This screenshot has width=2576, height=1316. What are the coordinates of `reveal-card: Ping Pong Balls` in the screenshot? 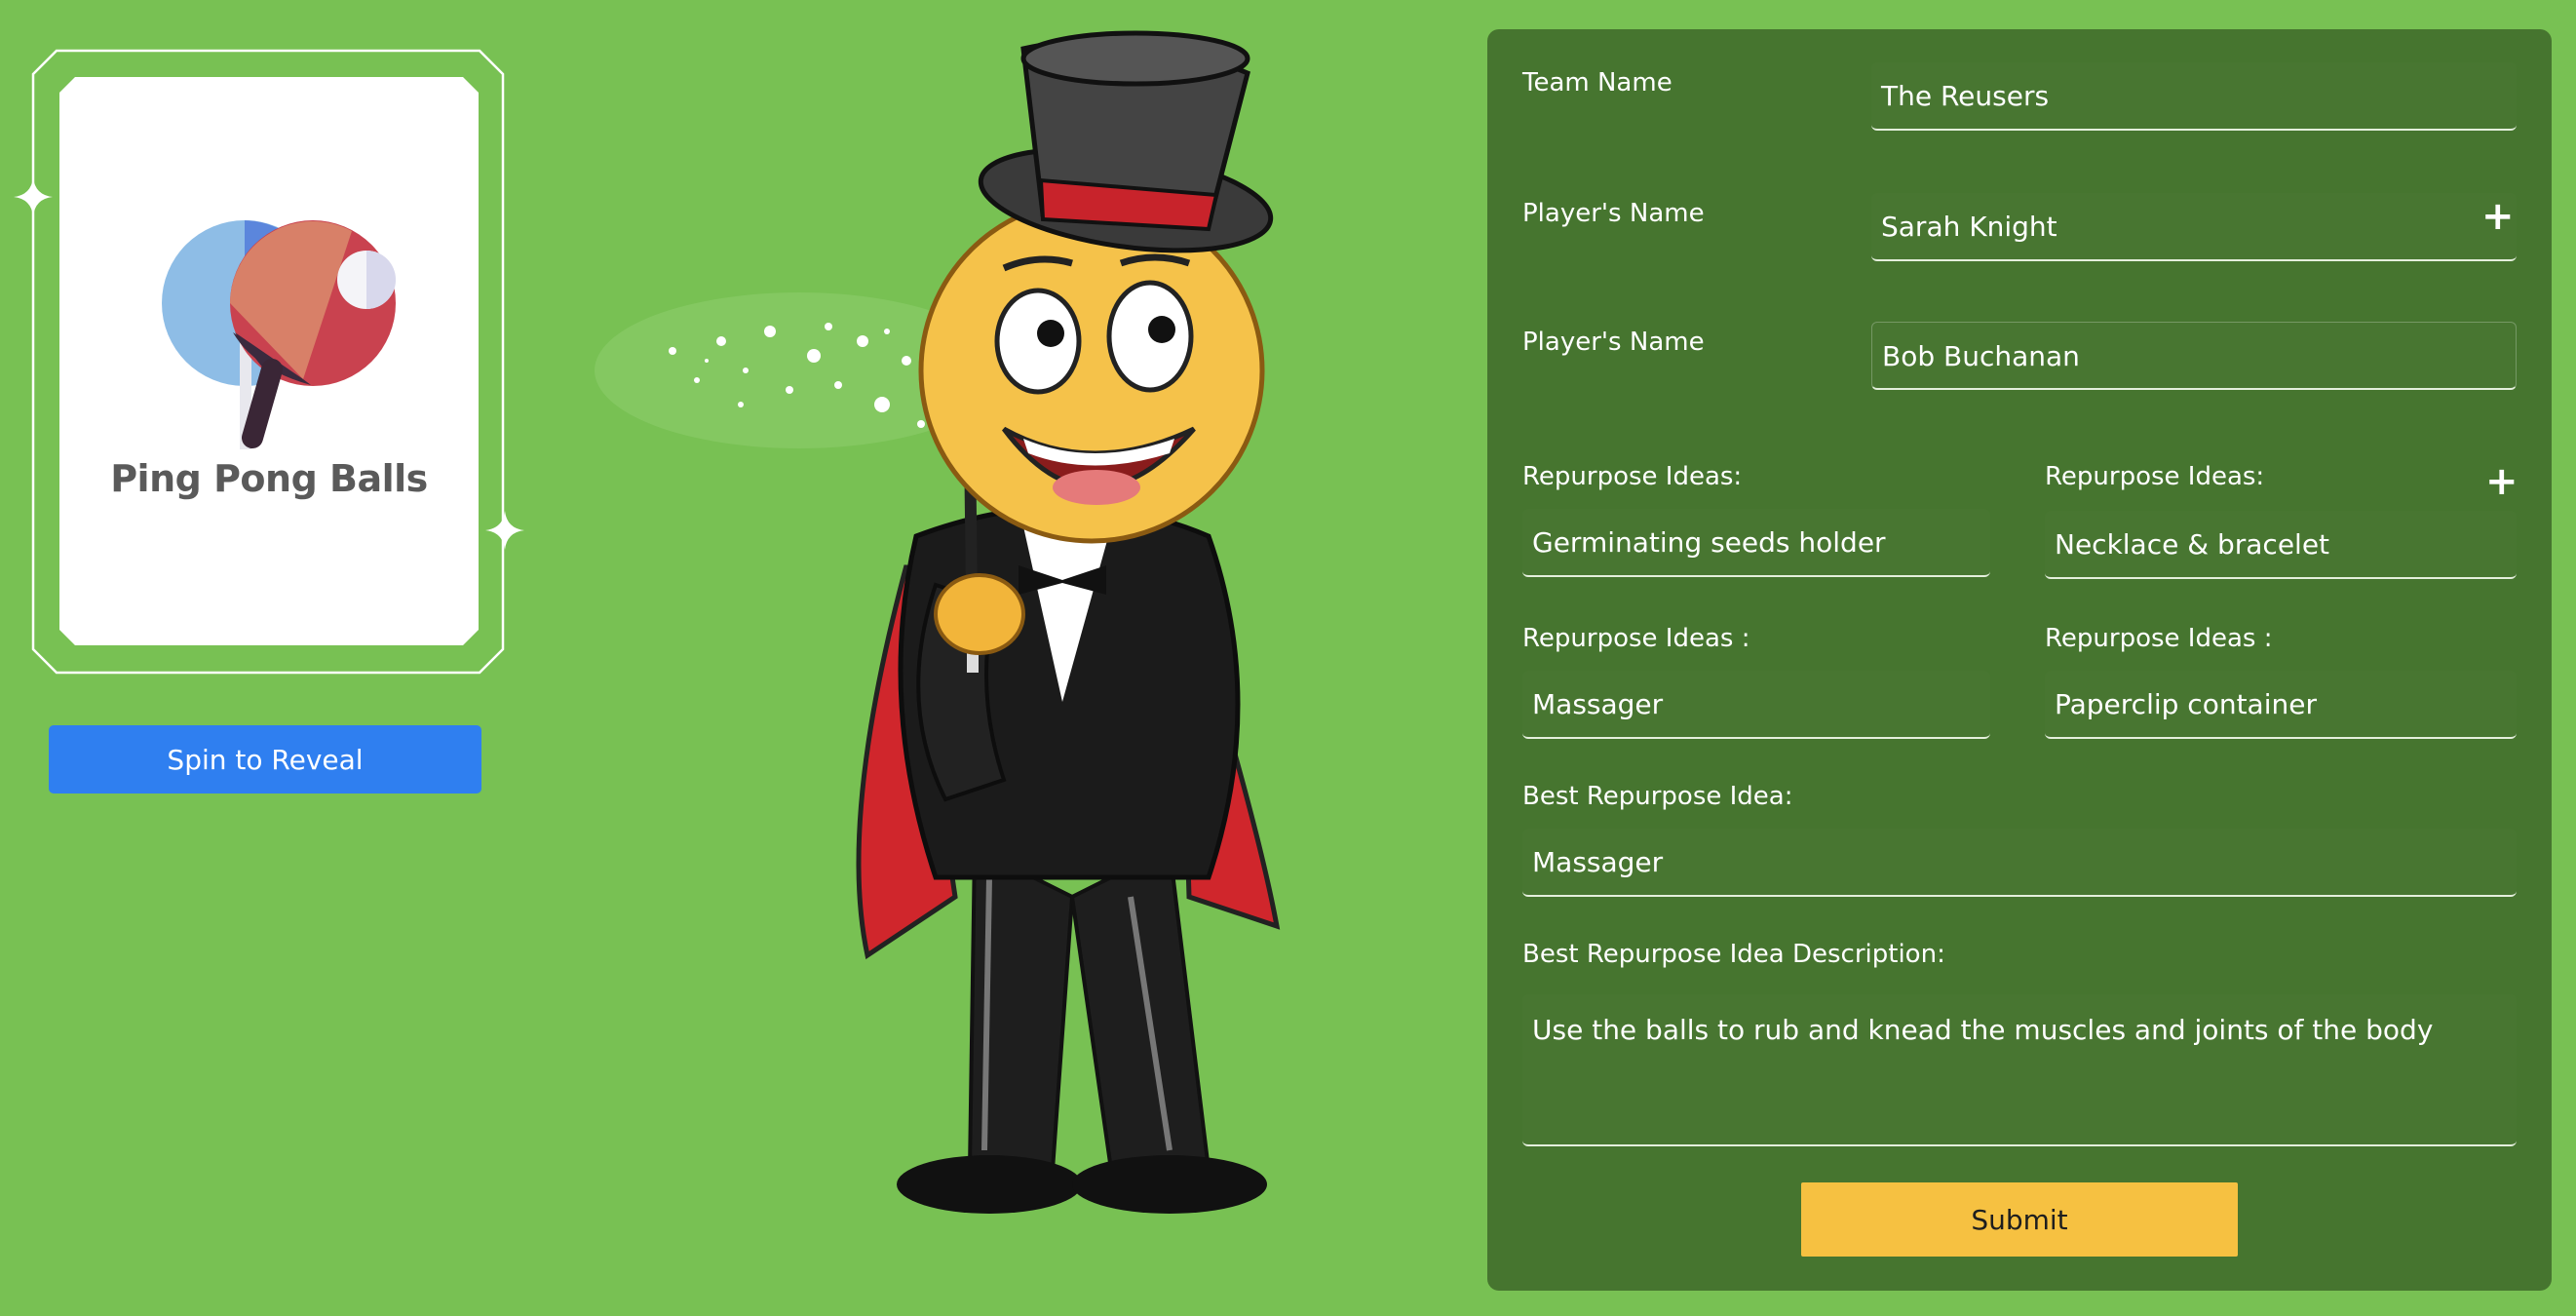 It's located at (269, 361).